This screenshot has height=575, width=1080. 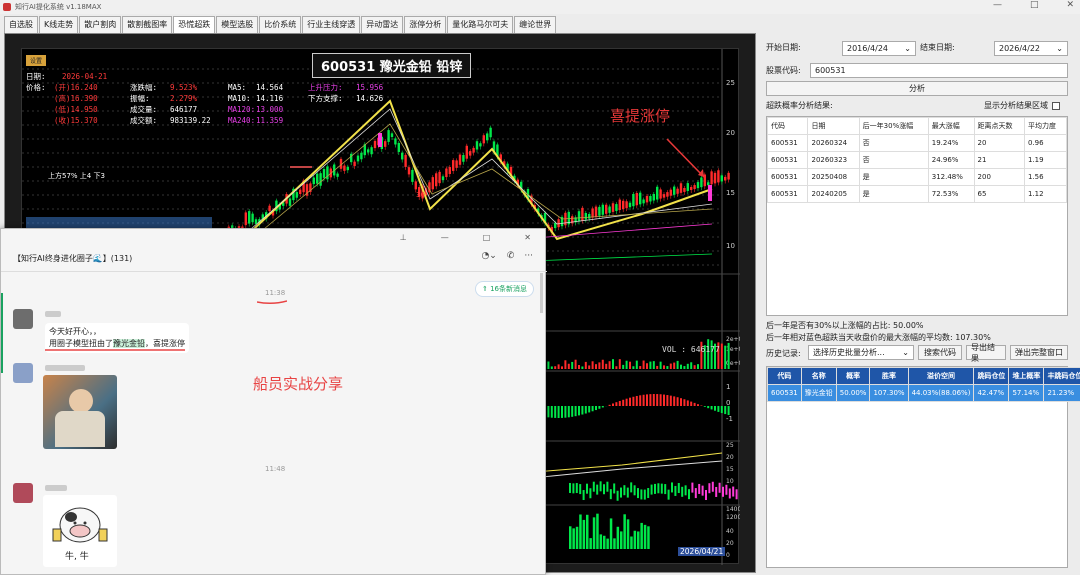 I want to click on cow-sticker: 牛, 牛, so click(x=80, y=531).